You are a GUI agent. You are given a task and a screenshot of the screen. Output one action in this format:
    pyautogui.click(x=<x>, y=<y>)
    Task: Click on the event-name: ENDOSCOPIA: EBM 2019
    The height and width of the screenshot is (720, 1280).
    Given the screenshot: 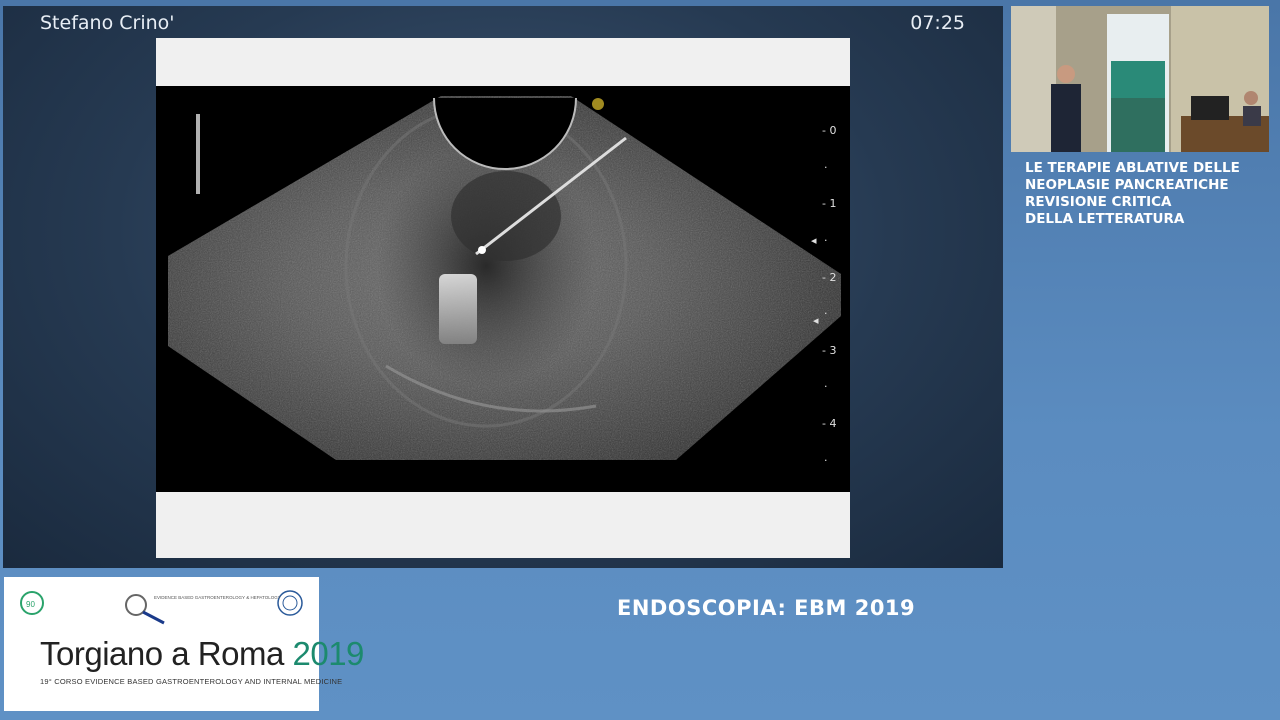 What is the action you would take?
    pyautogui.click(x=766, y=608)
    